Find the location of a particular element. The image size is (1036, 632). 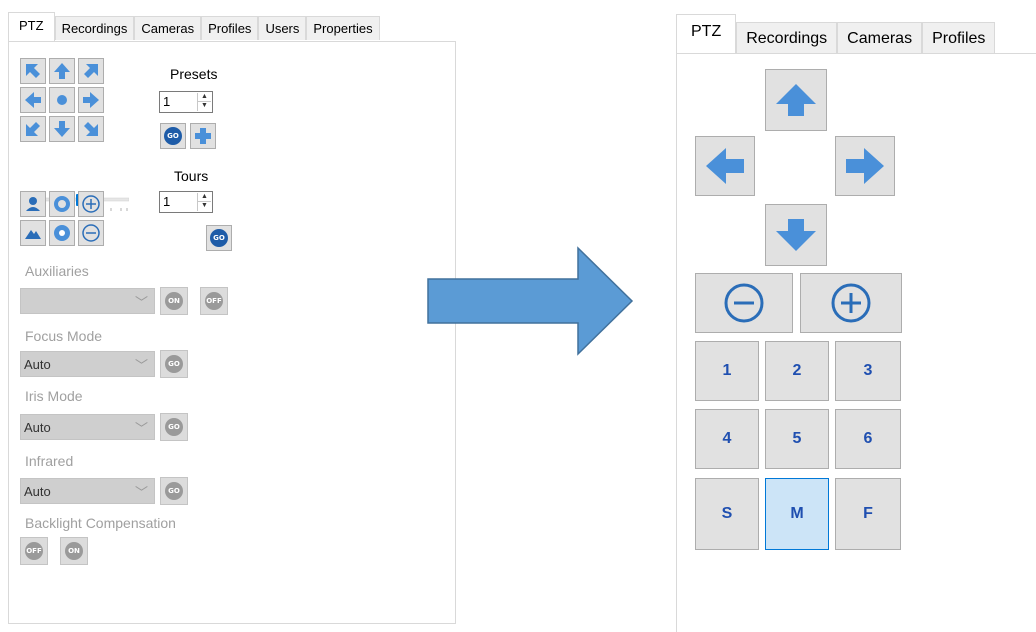

arrow-up-right-icon is located at coordinates (91, 71).